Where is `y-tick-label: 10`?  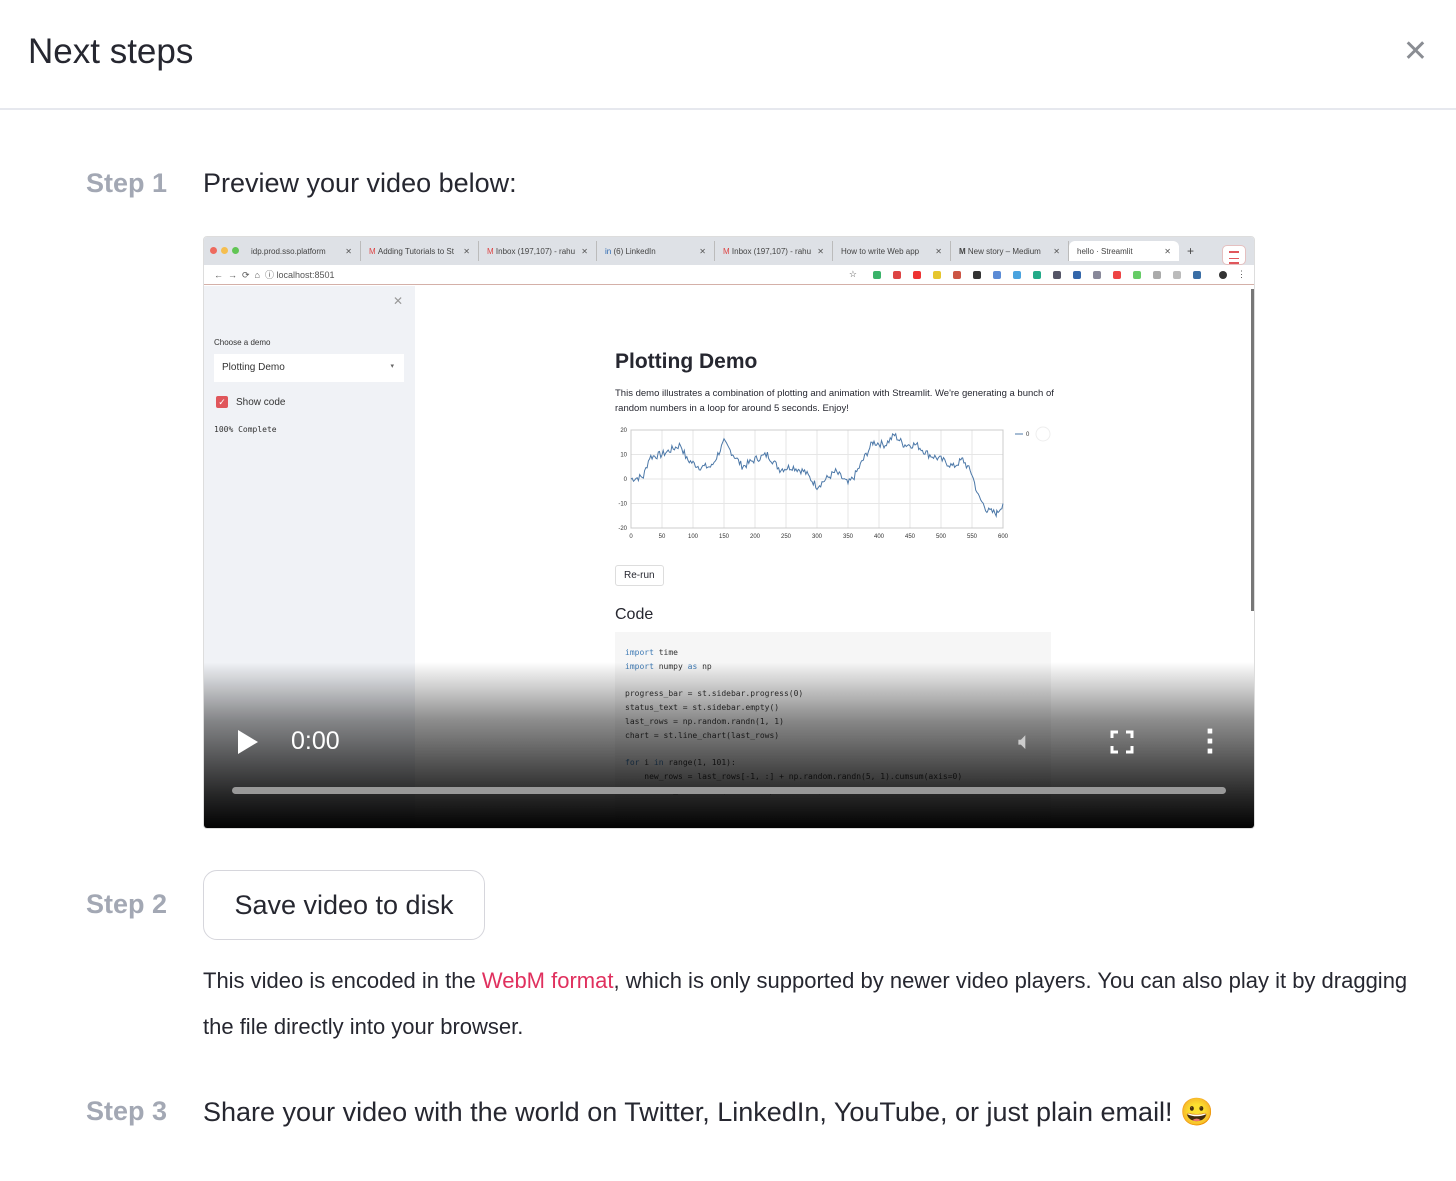
y-tick-label: 10 is located at coordinates (623, 456).